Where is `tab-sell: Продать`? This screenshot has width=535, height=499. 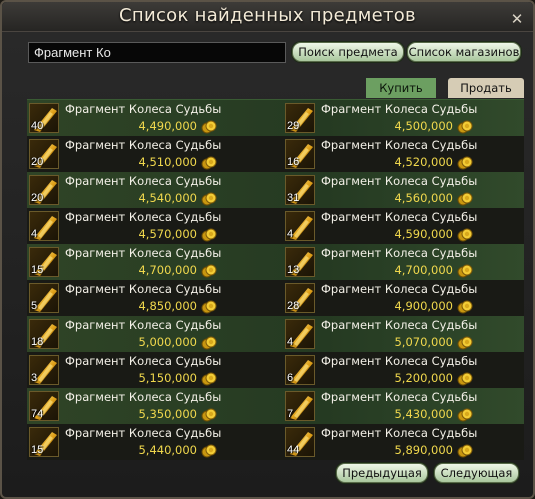
tab-sell: Продать is located at coordinates (486, 88).